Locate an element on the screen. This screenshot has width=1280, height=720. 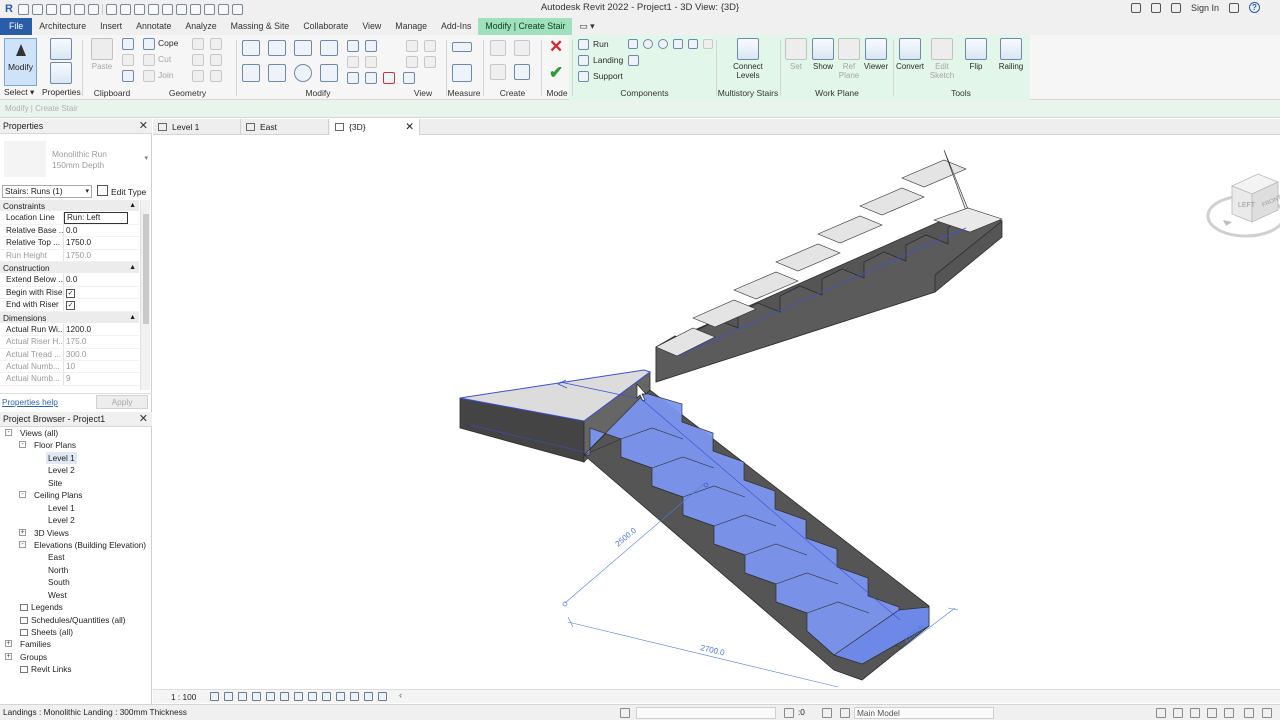
crop-view-icon is located at coordinates (284, 696).